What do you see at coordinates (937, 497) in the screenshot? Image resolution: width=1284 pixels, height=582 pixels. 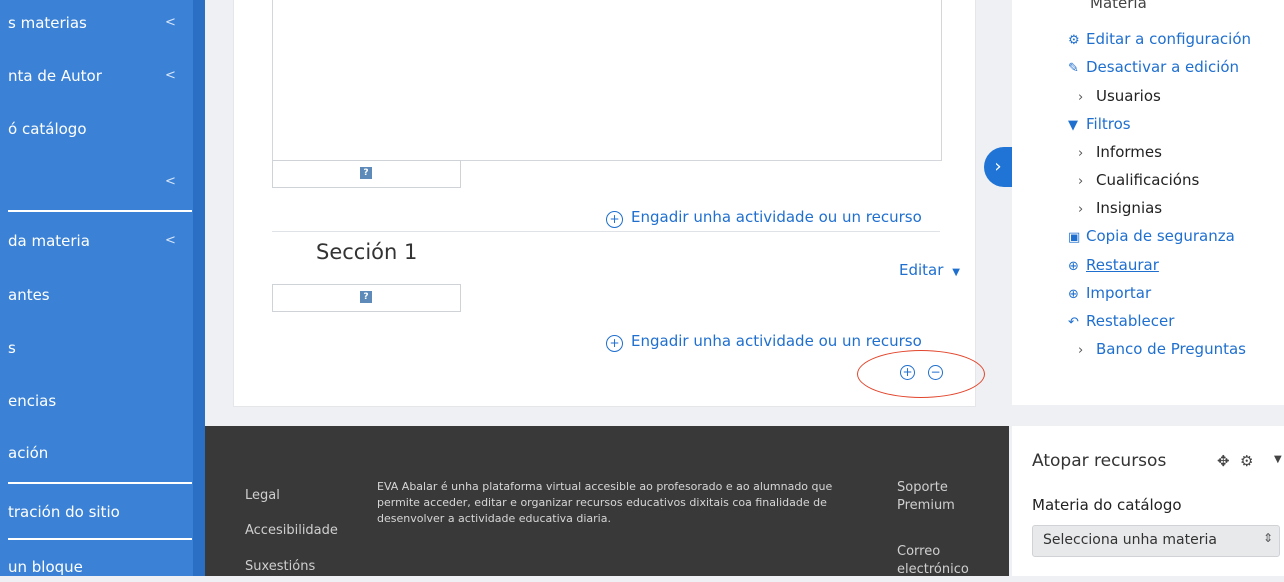 I see `footer-support: Soporte Premium` at bounding box center [937, 497].